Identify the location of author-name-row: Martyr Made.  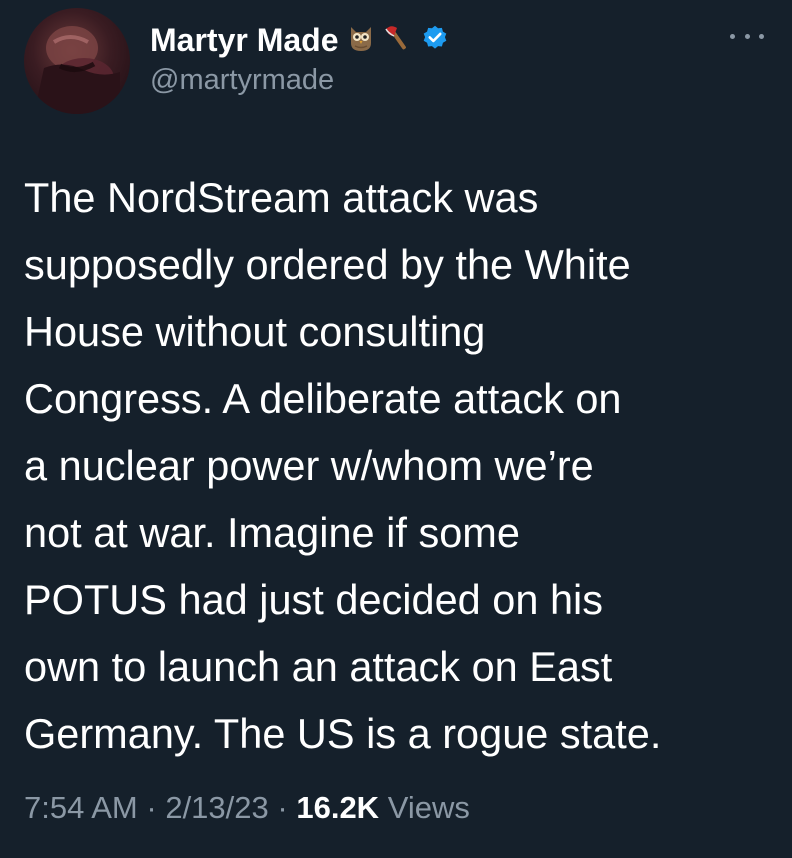
(299, 40).